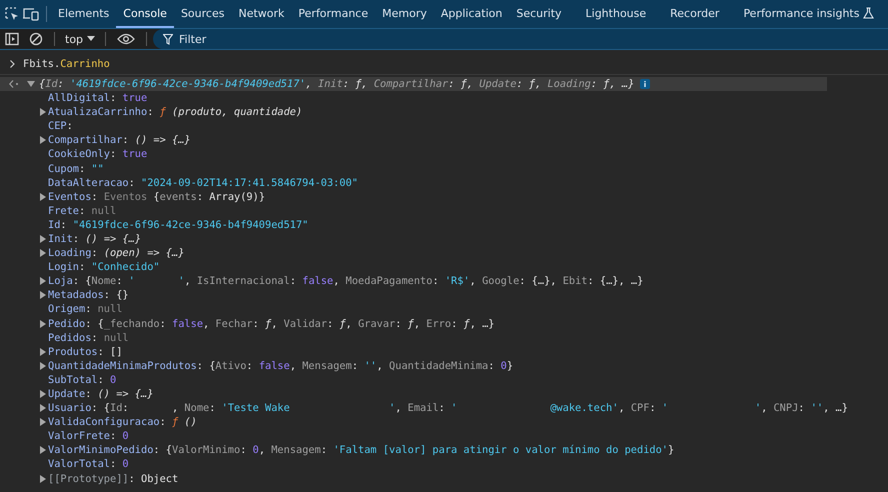  Describe the element at coordinates (122, 422) in the screenshot. I see `object-property: ValidaConfiguracao: ƒ ()` at that location.